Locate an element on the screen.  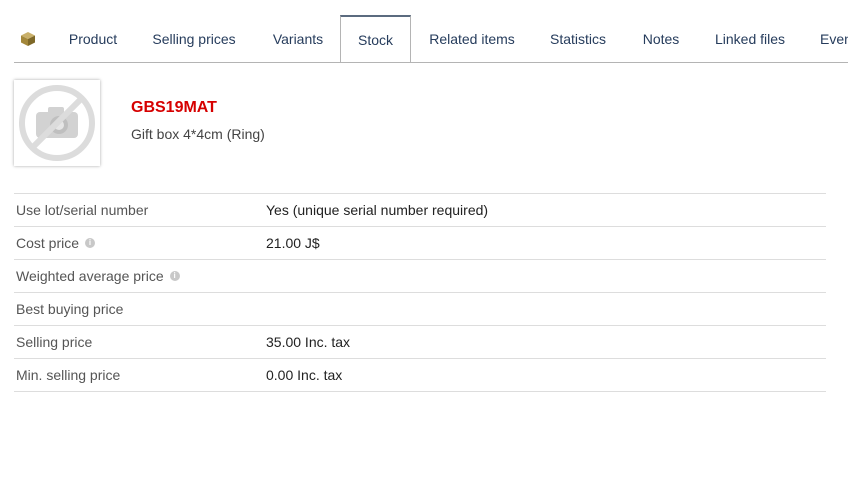
field-value-cost-price: 21.00 J$ is located at coordinates (293, 243).